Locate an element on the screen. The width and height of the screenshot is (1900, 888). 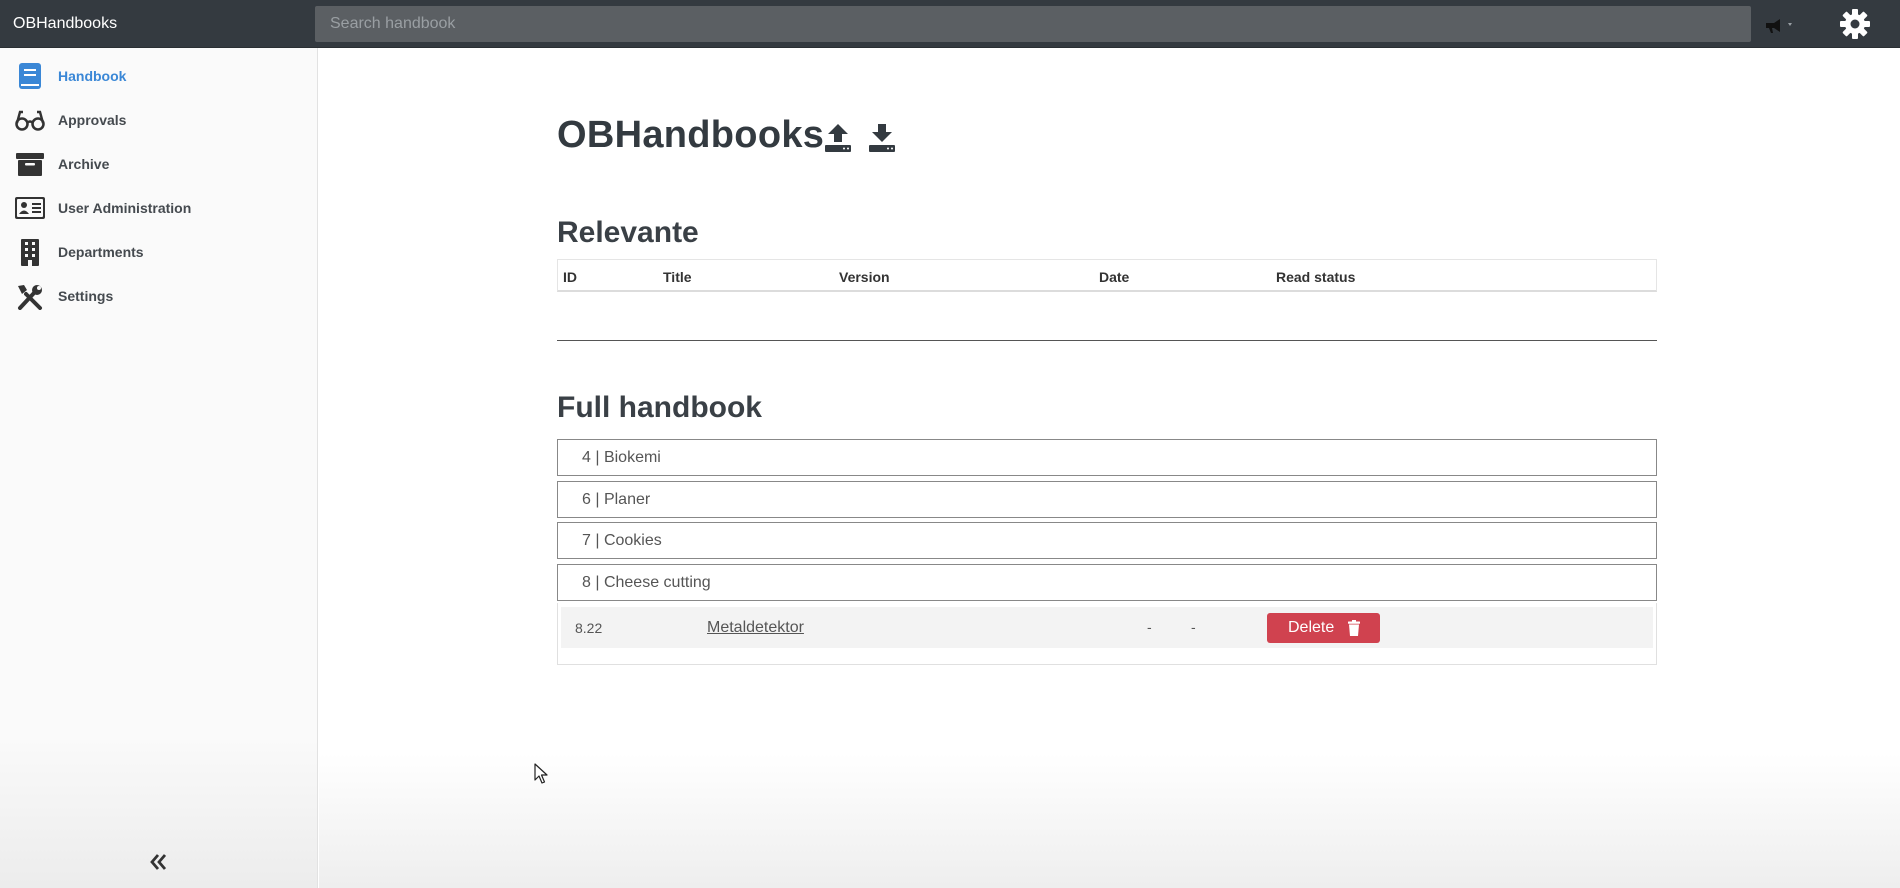
handbook-group-row: 4 | Biokemi is located at coordinates (1107, 457).